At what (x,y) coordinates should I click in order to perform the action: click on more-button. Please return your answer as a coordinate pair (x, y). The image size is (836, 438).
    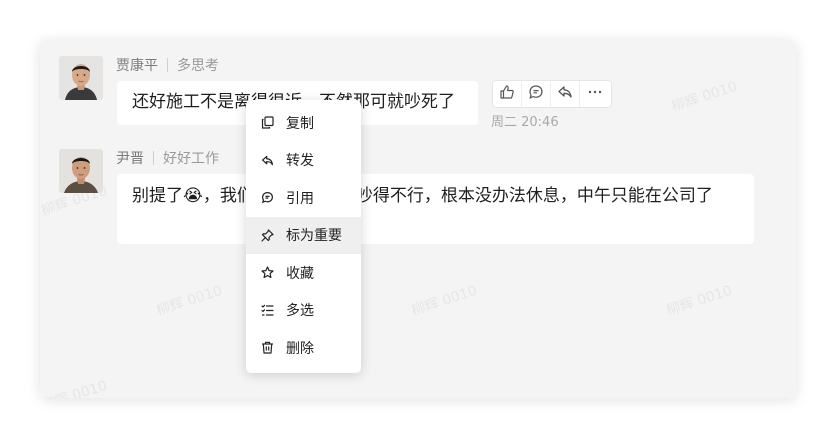
    Looking at the image, I should click on (594, 94).